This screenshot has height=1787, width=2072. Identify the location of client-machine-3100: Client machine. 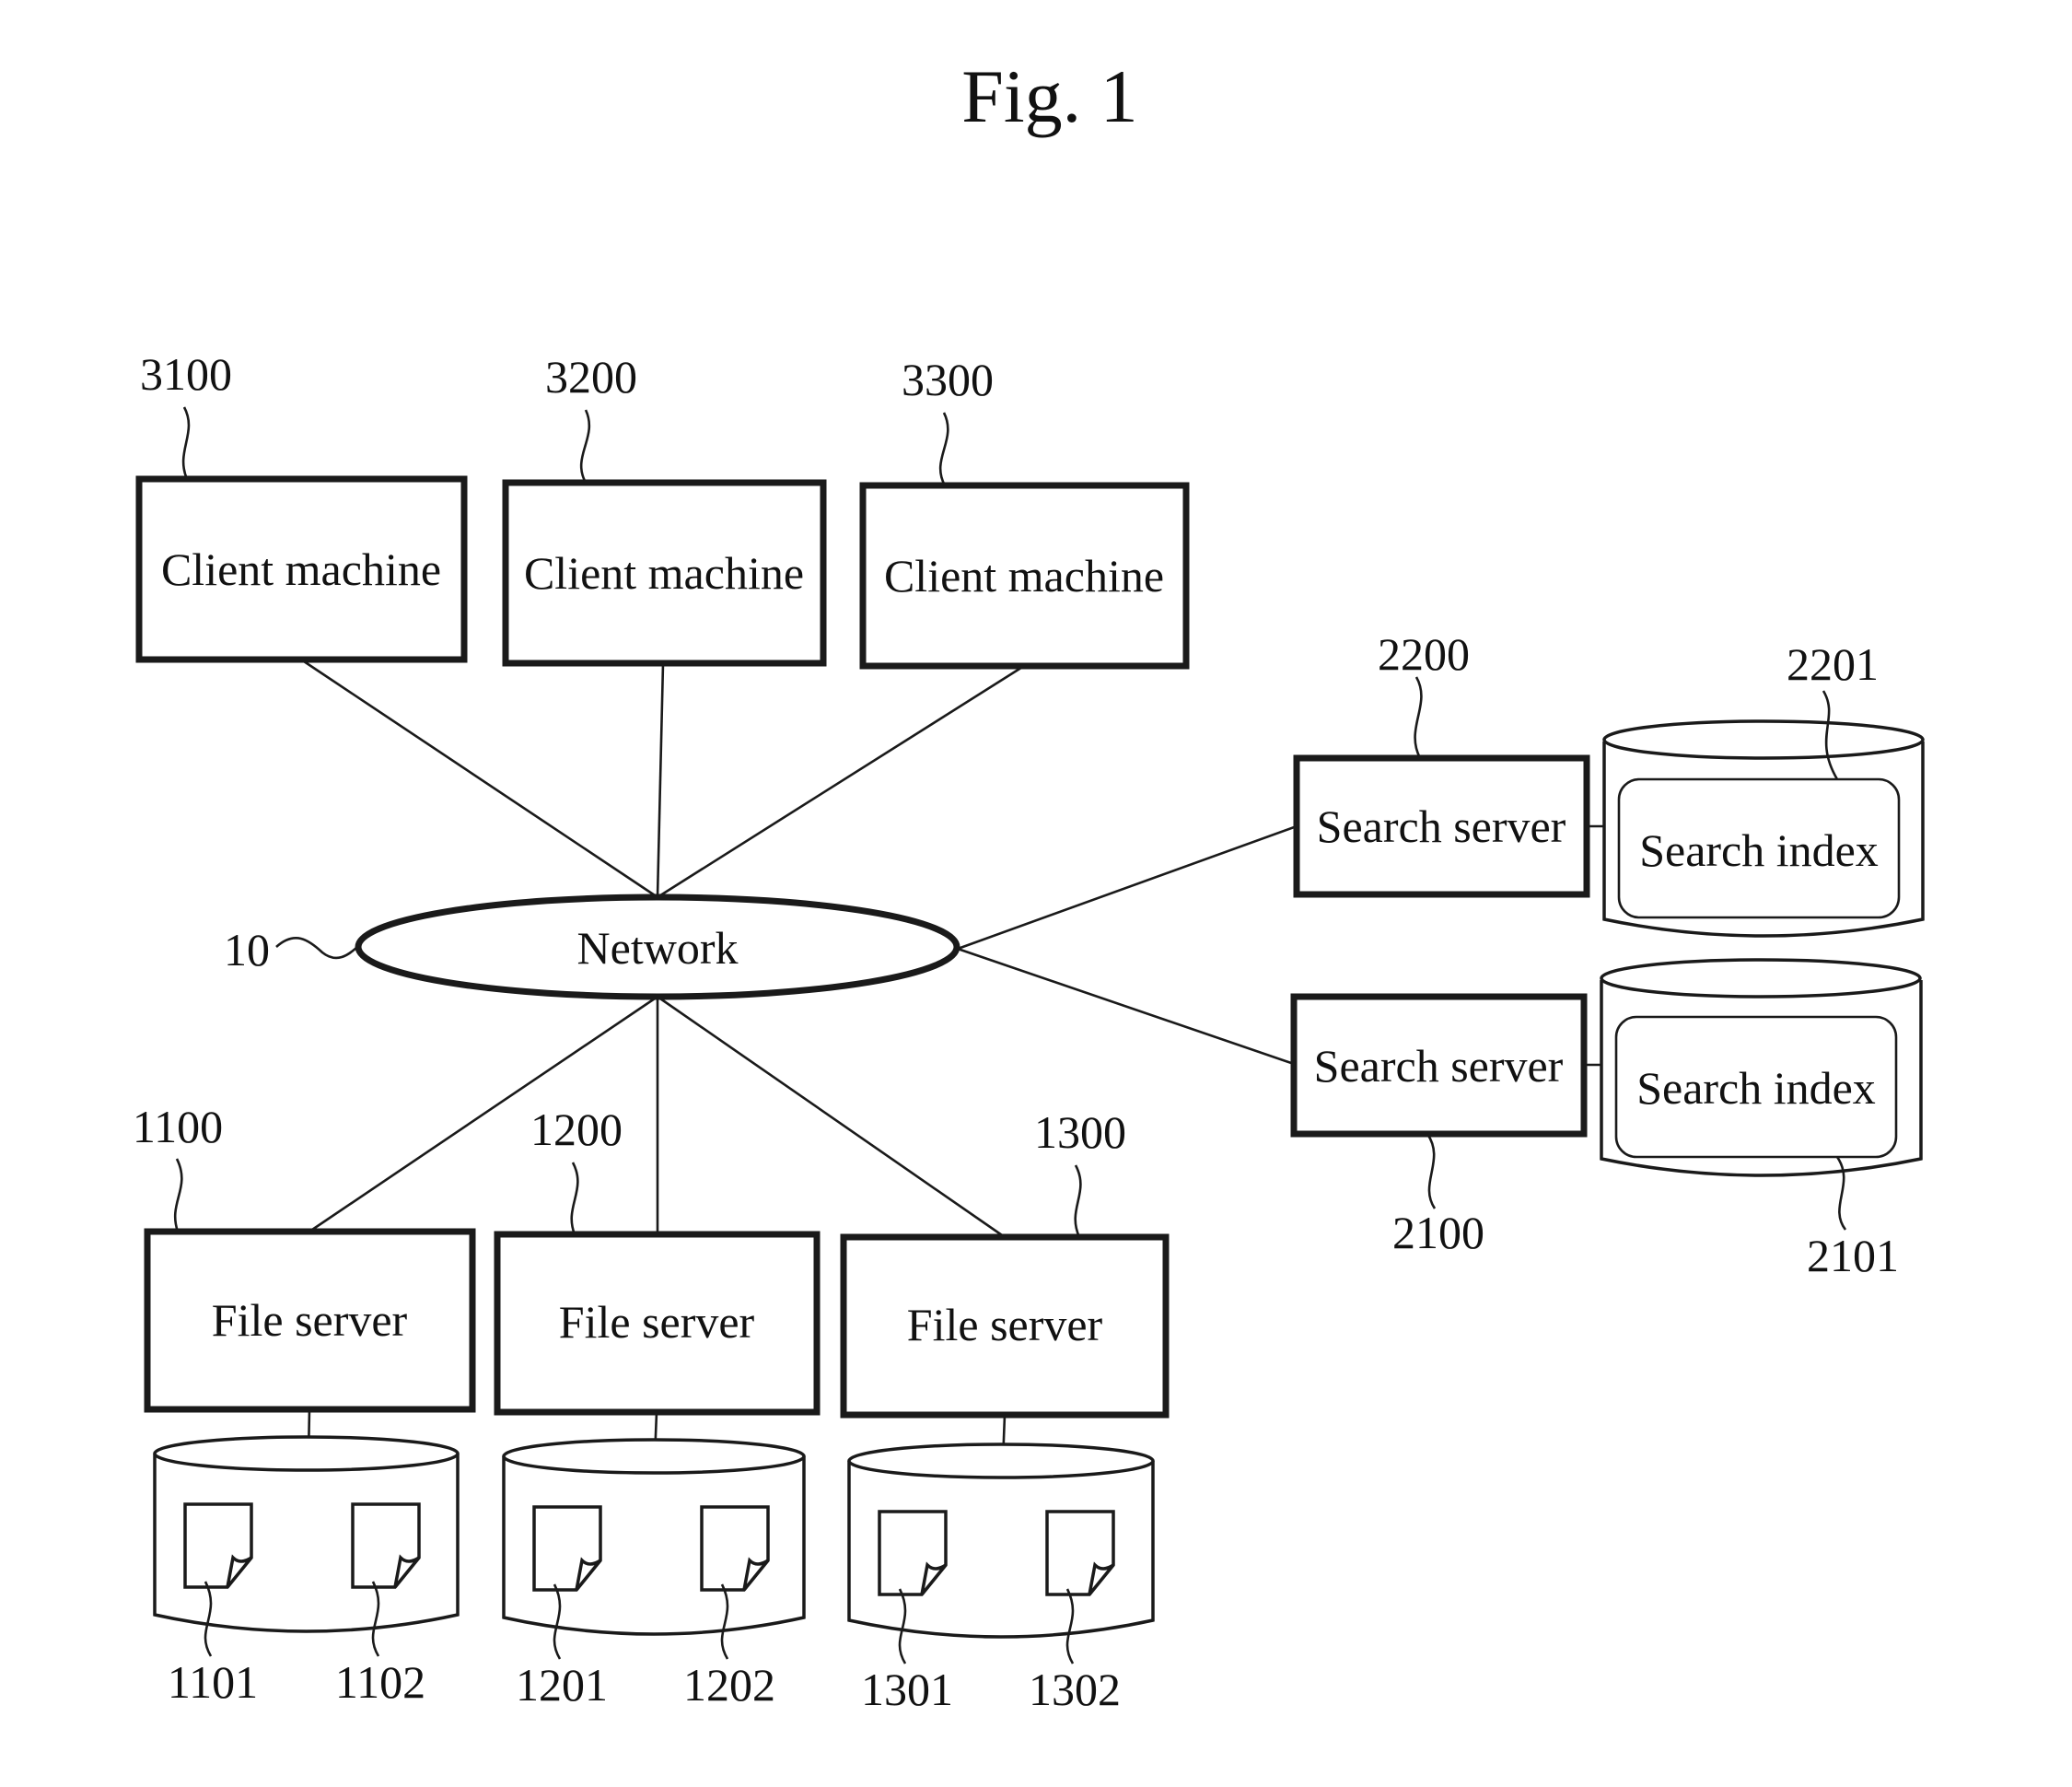
(301, 569).